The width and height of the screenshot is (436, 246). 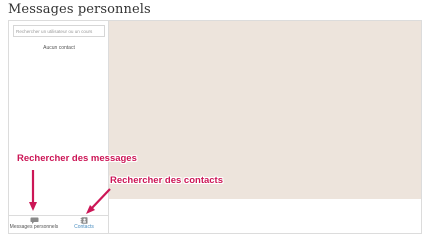 I want to click on nav-contacts-label: Contacts, so click(x=84, y=227).